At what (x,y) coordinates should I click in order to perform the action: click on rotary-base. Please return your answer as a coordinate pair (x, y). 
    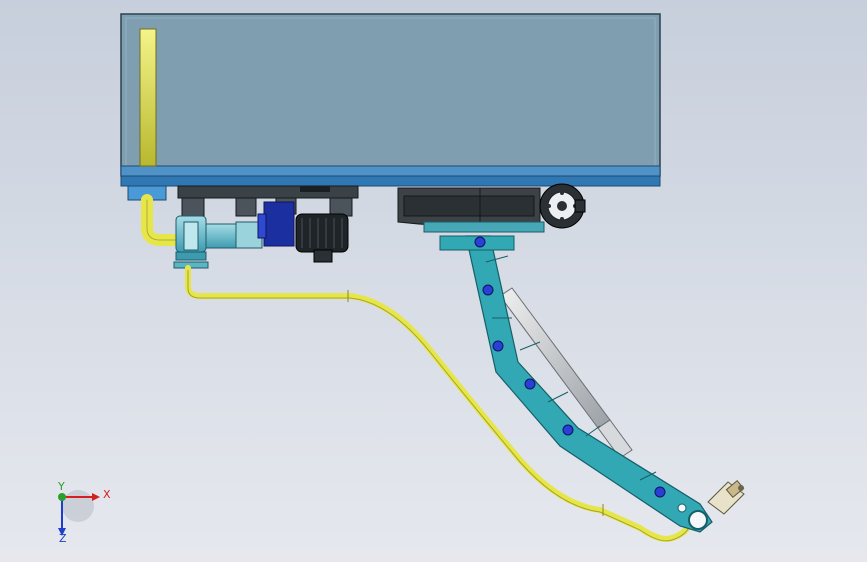
    Looking at the image, I should click on (471, 210).